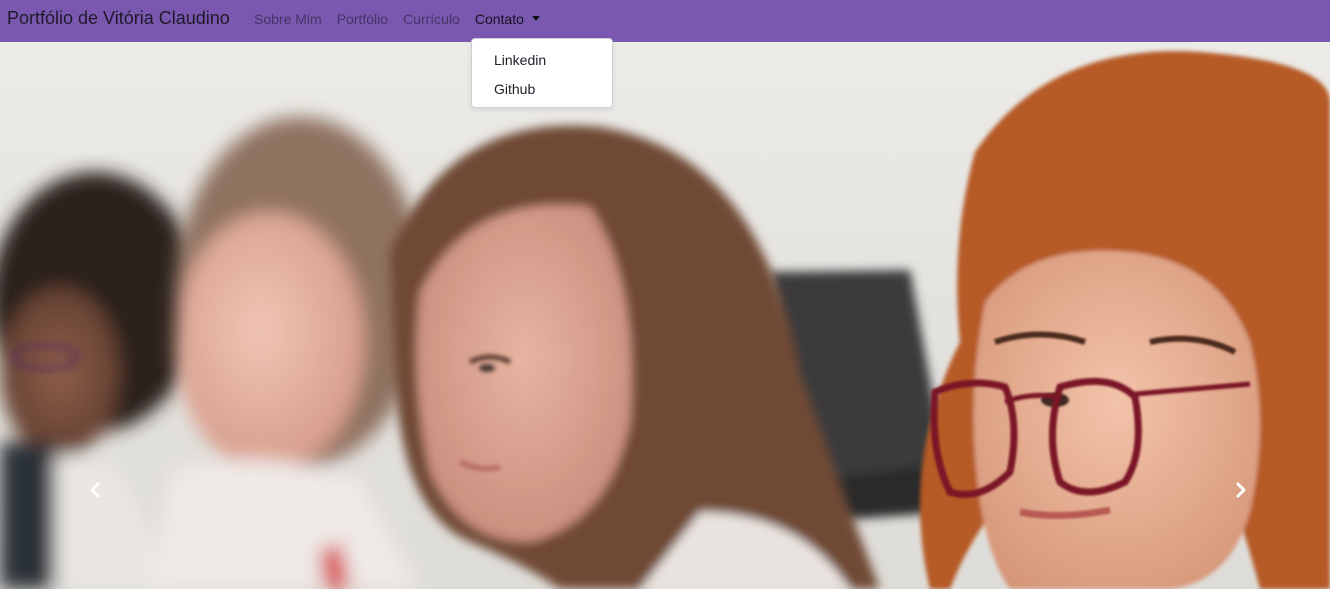 Image resolution: width=1330 pixels, height=589 pixels. I want to click on nav-link-contato: Contato, so click(507, 19).